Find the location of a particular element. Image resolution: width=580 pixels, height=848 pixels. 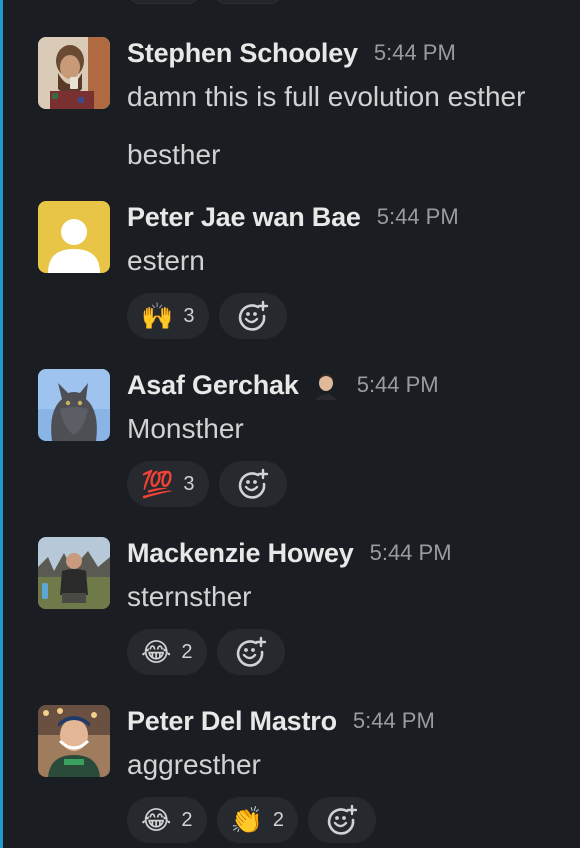

message-body: Mackenzie Howey 5:44 PM sternsther 😂 2 is located at coordinates (348, 606).